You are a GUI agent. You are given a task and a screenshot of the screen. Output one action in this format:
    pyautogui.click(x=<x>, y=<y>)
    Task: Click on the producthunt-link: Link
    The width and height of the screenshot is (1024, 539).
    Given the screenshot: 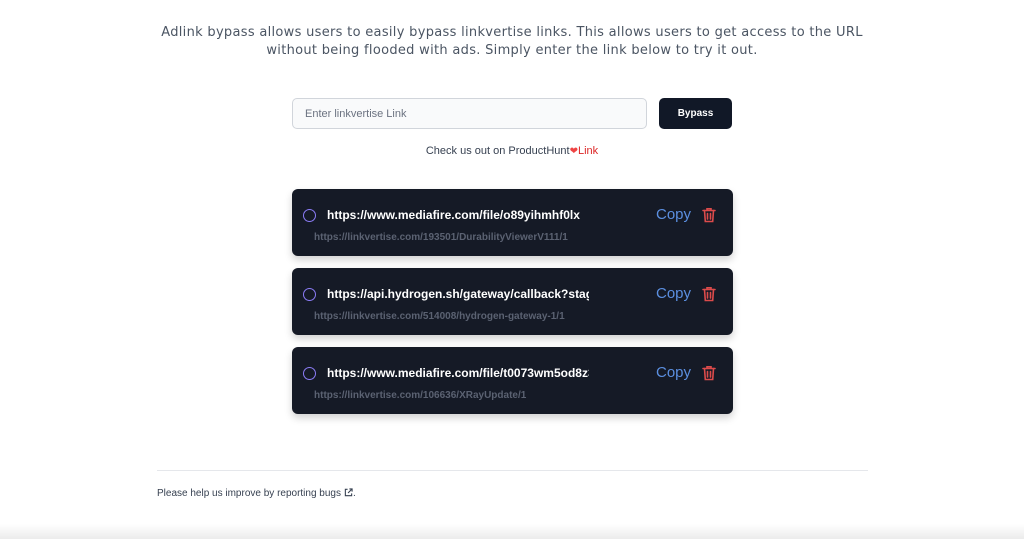 What is the action you would take?
    pyautogui.click(x=588, y=151)
    